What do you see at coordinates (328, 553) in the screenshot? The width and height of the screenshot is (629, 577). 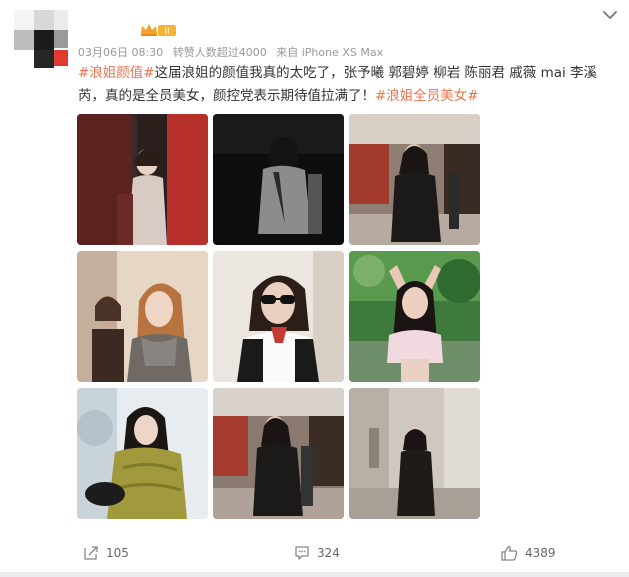 I see `comment-count: 324` at bounding box center [328, 553].